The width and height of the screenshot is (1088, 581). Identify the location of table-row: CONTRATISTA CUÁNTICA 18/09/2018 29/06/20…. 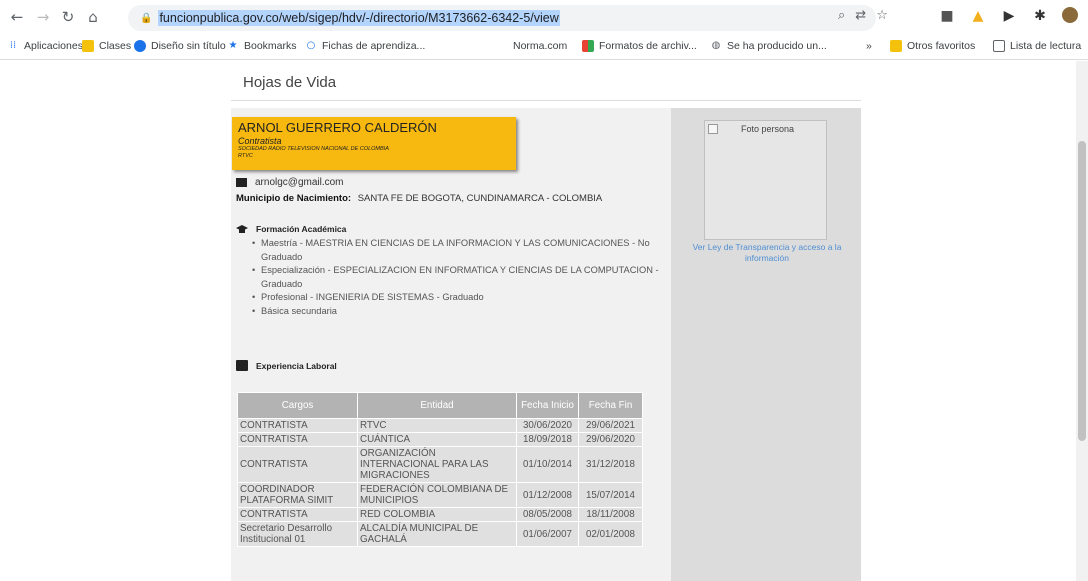
(440, 439).